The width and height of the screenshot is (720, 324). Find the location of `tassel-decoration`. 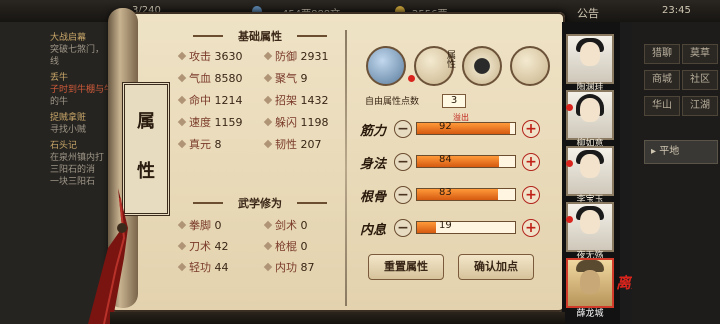

tassel-decoration is located at coordinates (108, 256).